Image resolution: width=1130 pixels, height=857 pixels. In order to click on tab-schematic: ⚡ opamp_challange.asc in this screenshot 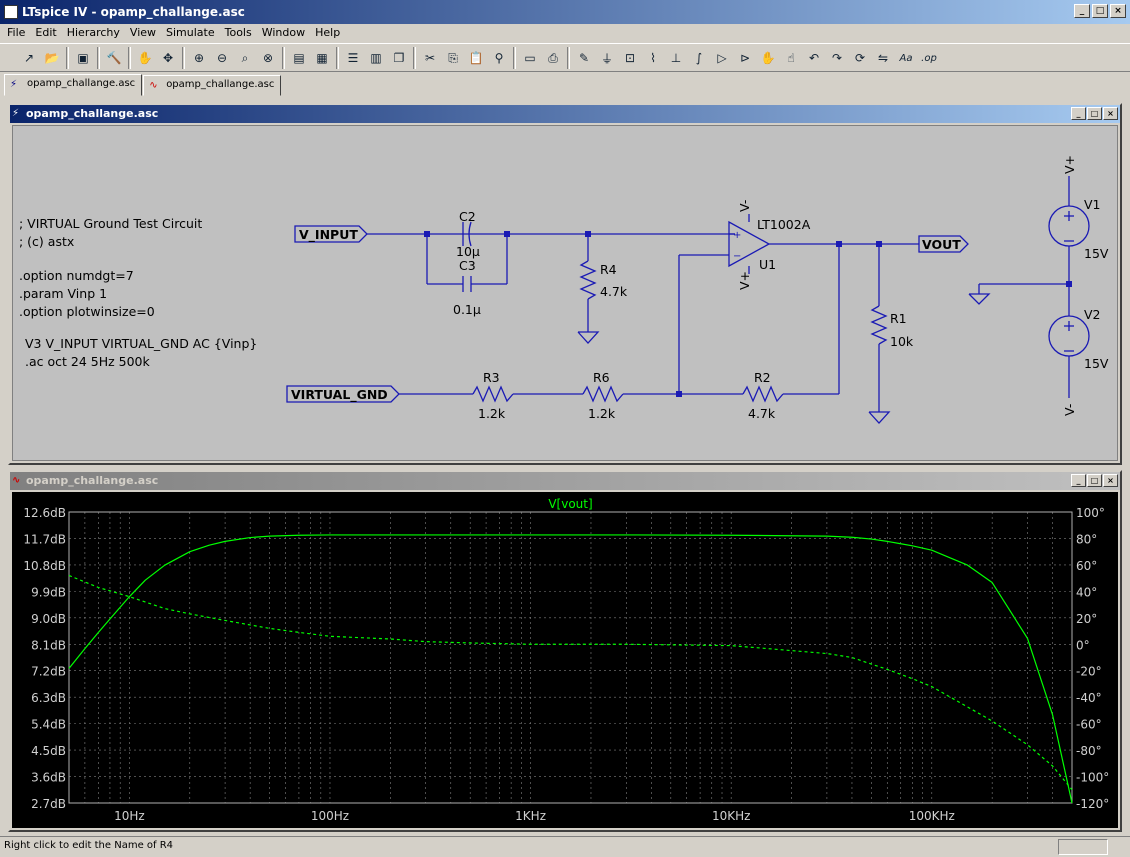, I will do `click(73, 85)`.